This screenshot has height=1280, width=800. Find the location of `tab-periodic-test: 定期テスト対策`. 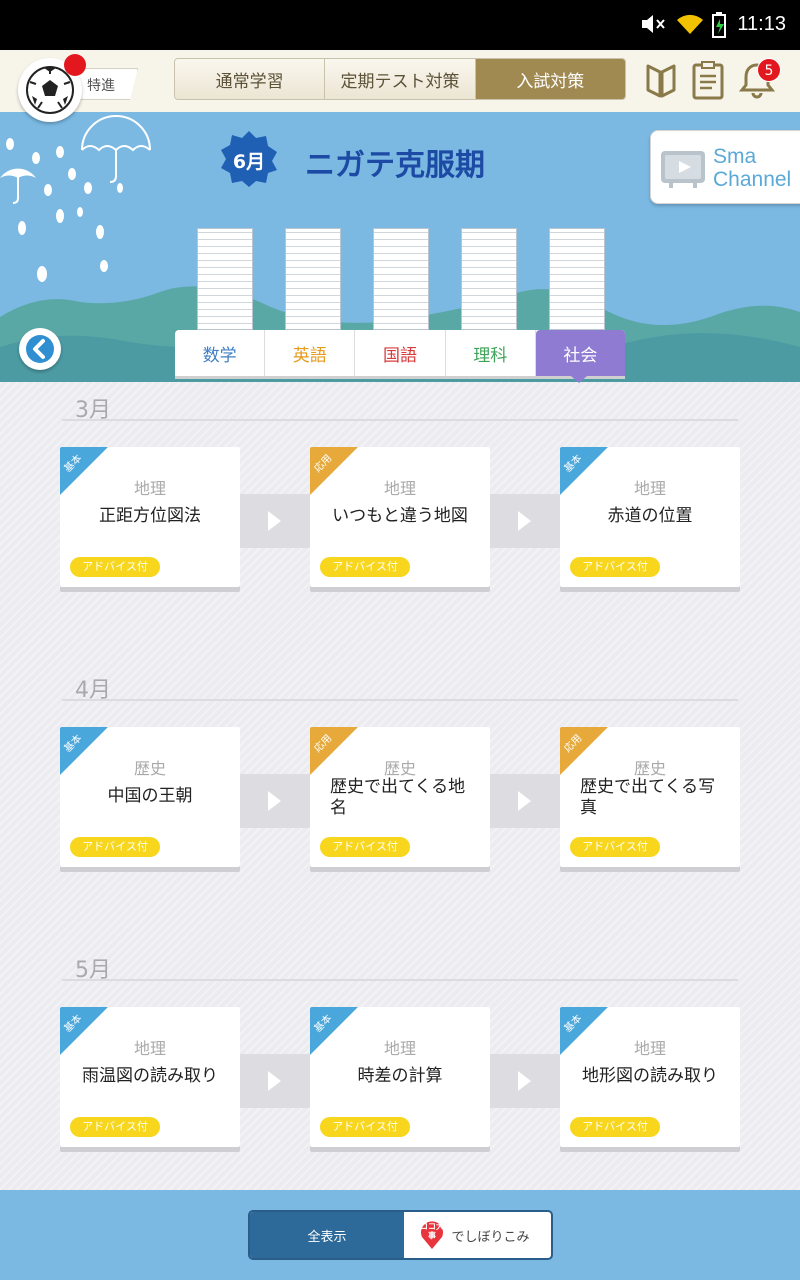

tab-periodic-test: 定期テスト対策 is located at coordinates (400, 79).